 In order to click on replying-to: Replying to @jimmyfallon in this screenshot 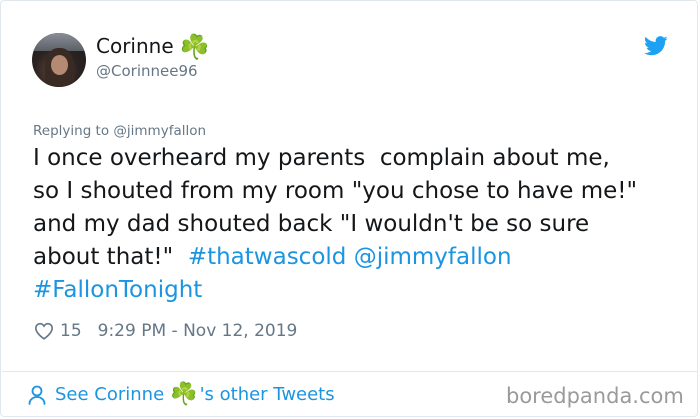, I will do `click(119, 131)`.